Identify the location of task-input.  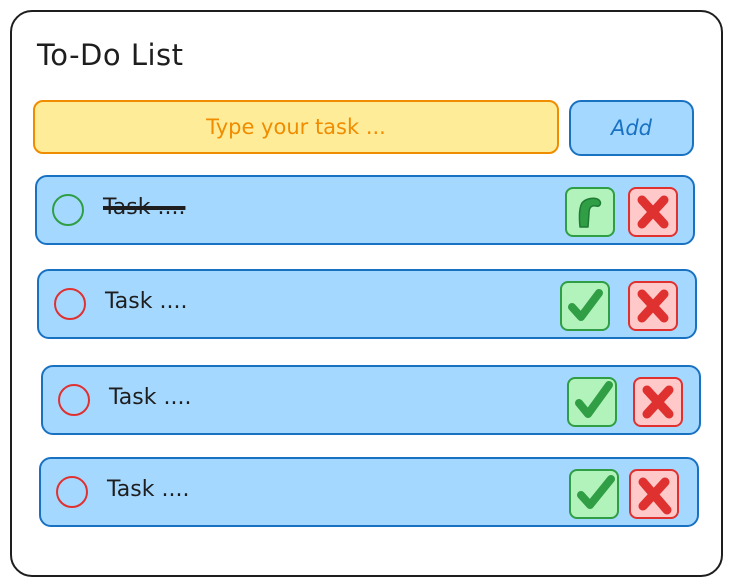
(296, 127).